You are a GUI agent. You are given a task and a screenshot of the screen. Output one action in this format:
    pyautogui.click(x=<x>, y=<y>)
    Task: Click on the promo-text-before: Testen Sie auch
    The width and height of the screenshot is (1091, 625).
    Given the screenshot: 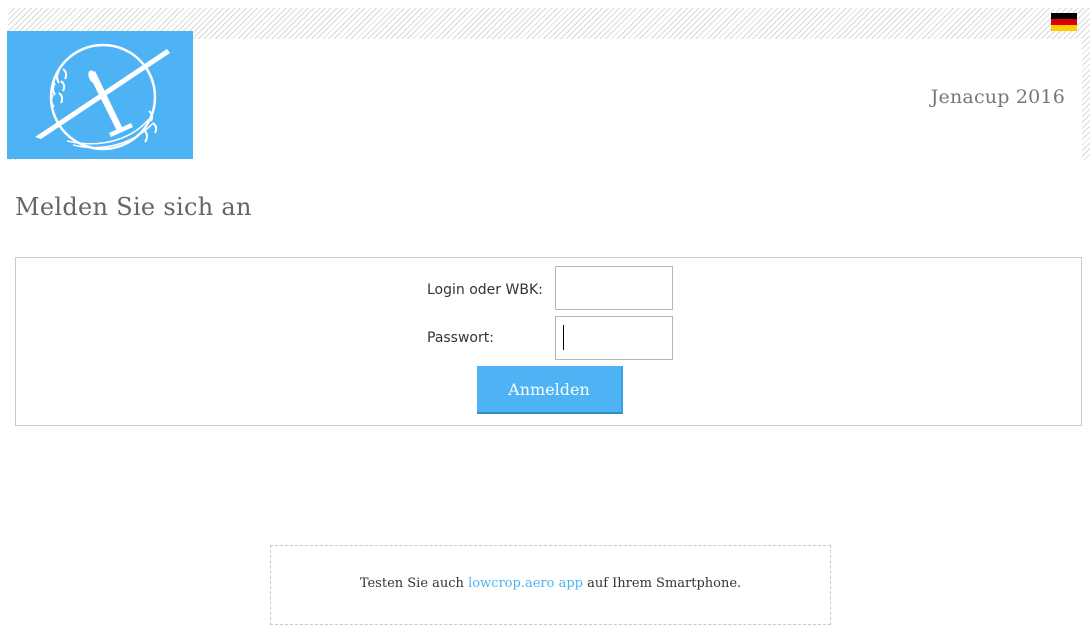 What is the action you would take?
    pyautogui.click(x=414, y=583)
    